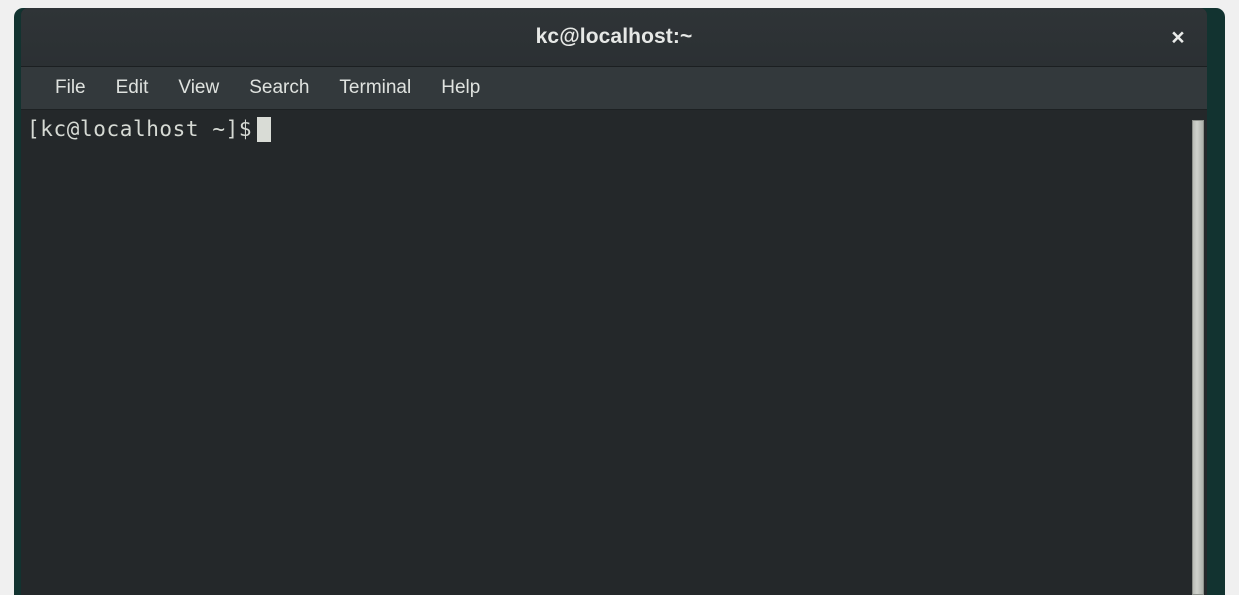 This screenshot has height=595, width=1239. Describe the element at coordinates (198, 88) in the screenshot. I see `menu-item-view: View` at that location.